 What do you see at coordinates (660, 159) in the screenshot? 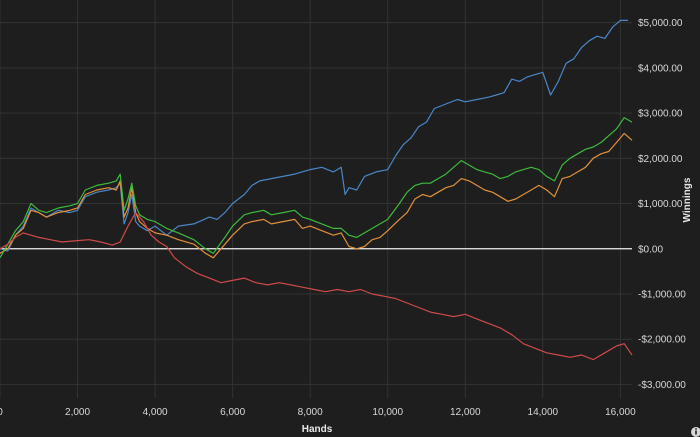
I see `y-tick-label: $2,000.00` at bounding box center [660, 159].